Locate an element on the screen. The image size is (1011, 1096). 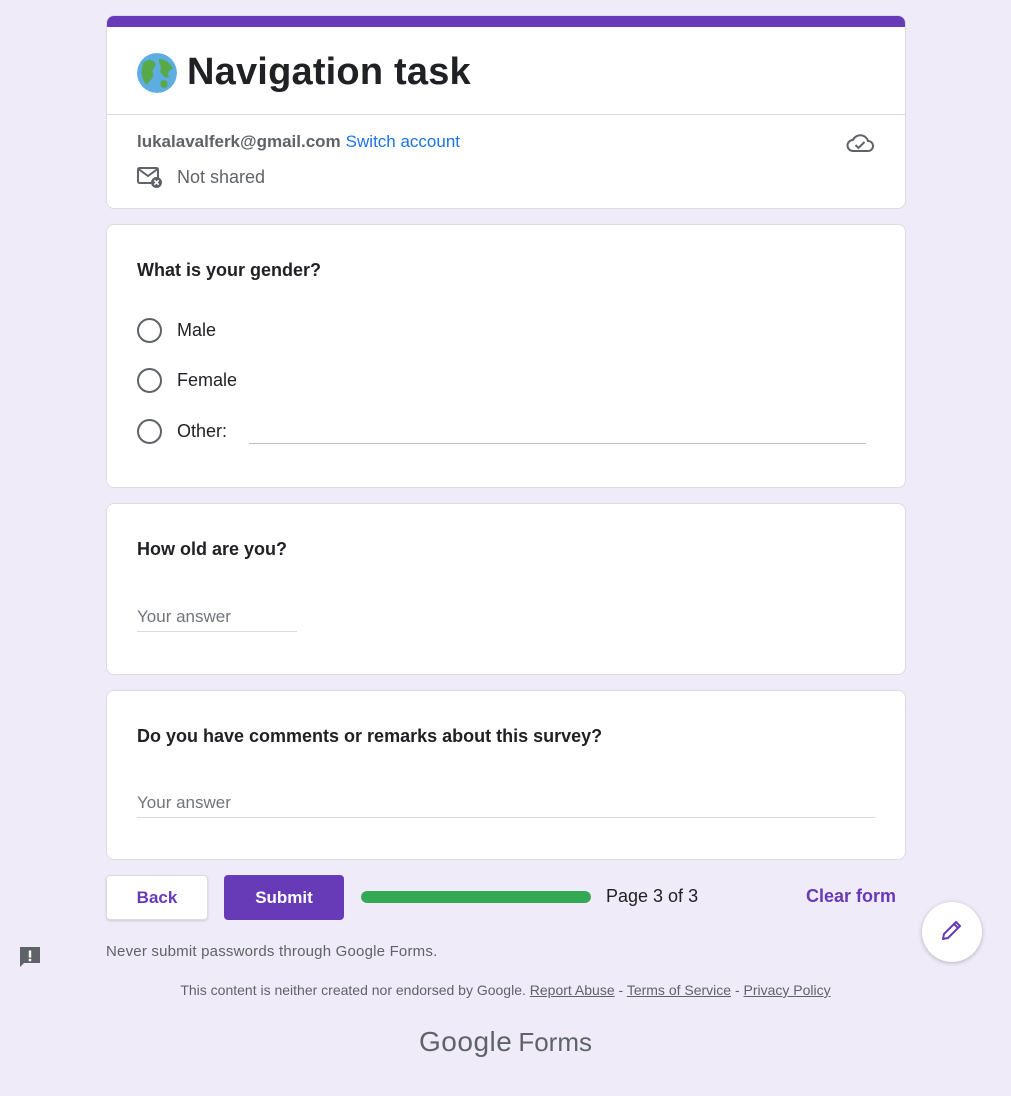
cloud-check-icon is located at coordinates (860, 143).